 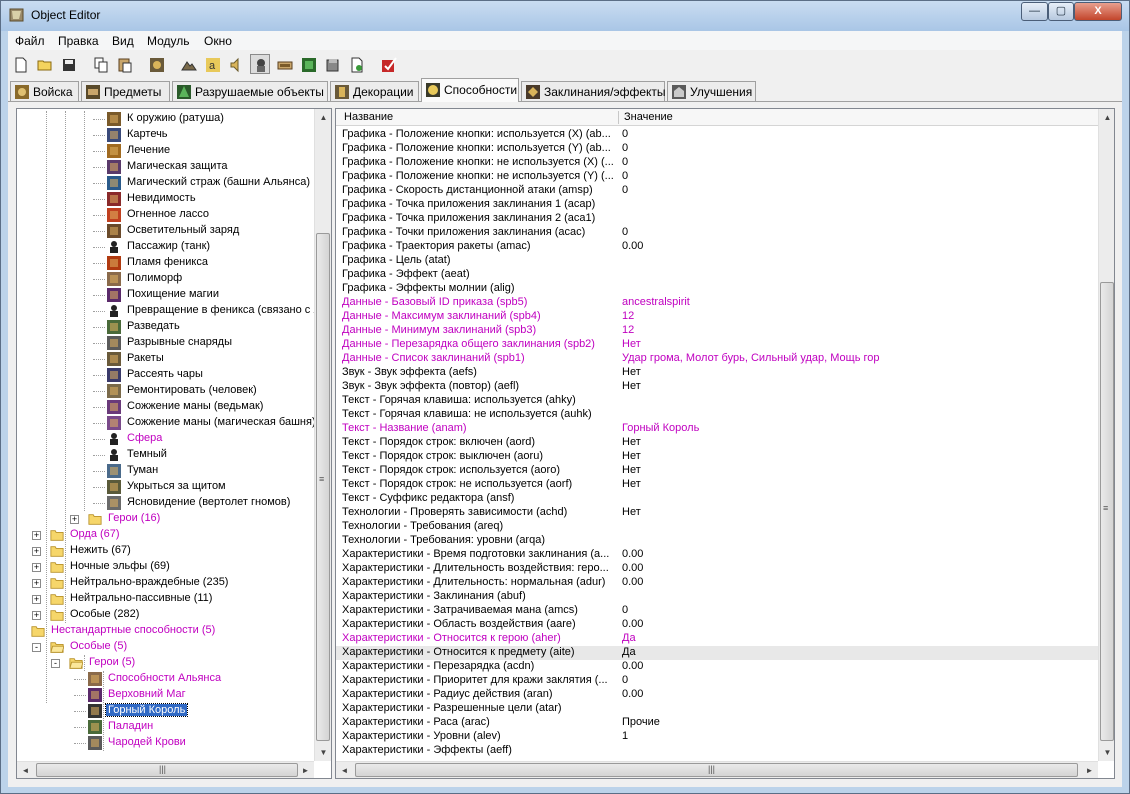 I want to click on tab-buffs: Заклинания/эффекты, so click(x=593, y=91).